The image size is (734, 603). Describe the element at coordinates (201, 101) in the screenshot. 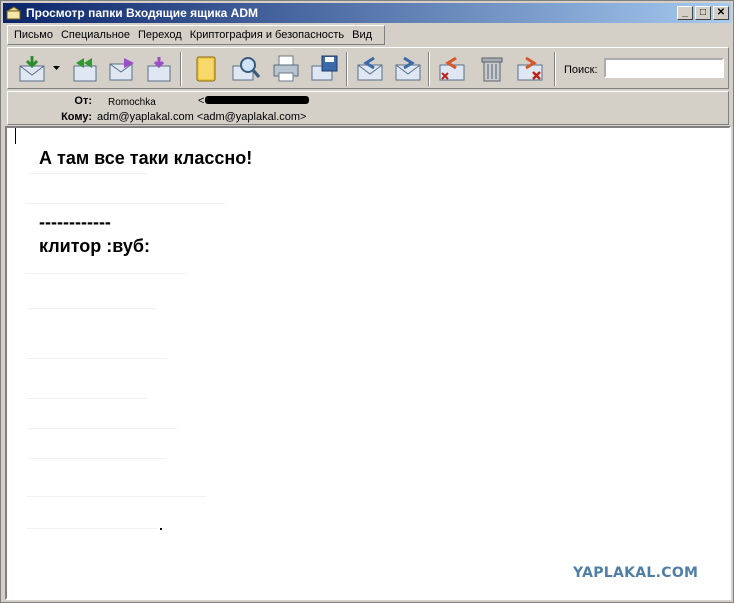

I see `from-address: <` at that location.